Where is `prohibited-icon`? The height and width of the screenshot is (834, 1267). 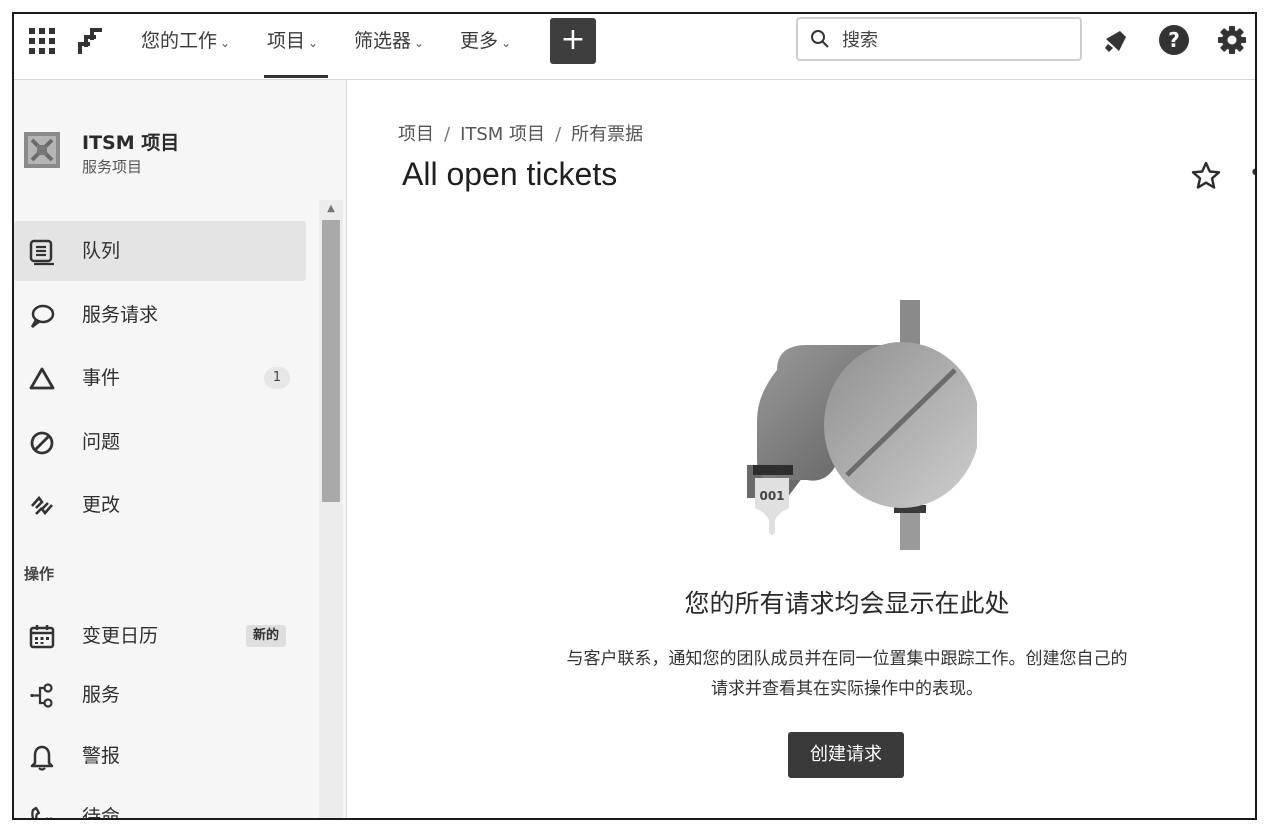 prohibited-icon is located at coordinates (42, 443).